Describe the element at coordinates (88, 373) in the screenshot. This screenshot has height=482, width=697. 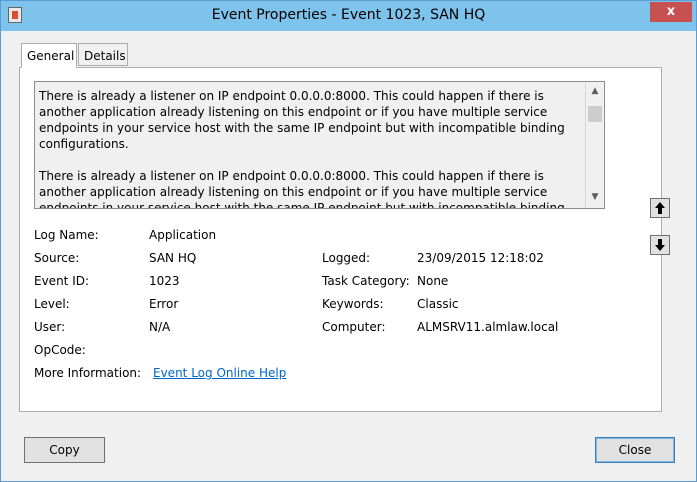
I see `more-information-label: More Information:` at that location.